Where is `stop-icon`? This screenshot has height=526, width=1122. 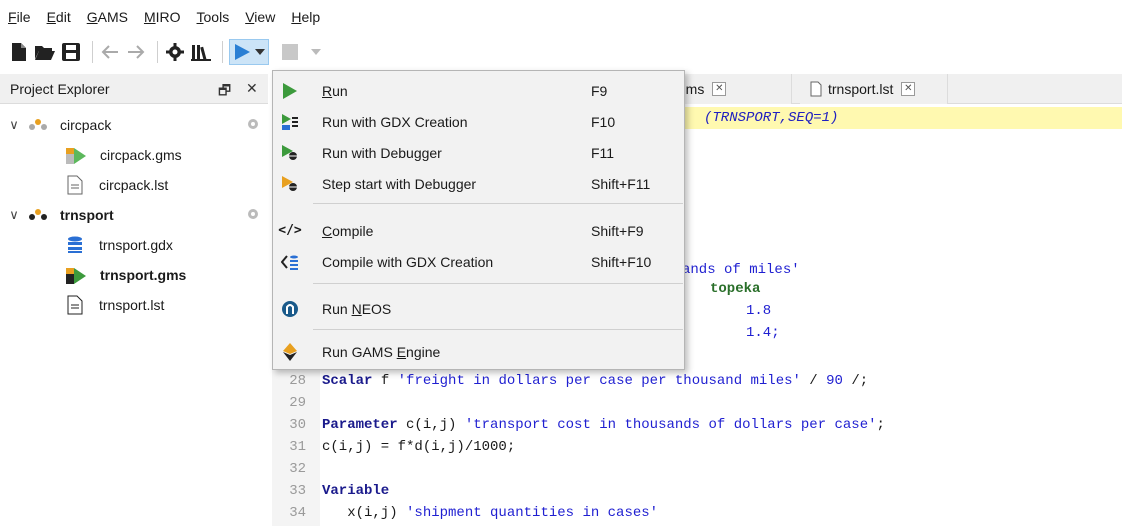
stop-icon is located at coordinates (290, 52).